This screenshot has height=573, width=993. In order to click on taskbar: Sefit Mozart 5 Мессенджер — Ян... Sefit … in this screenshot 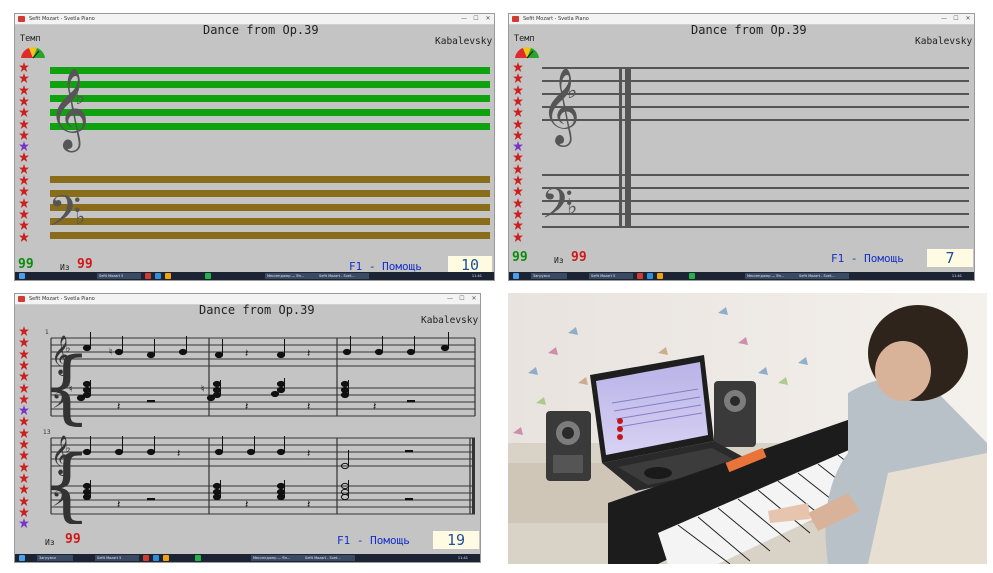, I will do `click(254, 276)`.